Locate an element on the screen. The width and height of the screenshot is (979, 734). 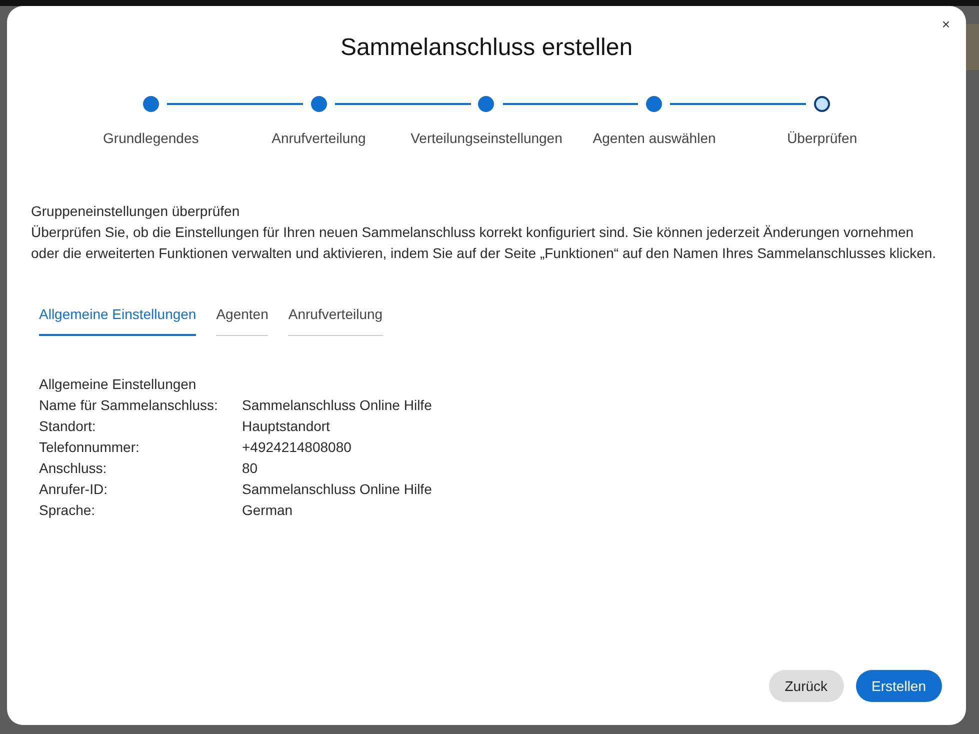
banner-background is located at coordinates (972, 47).